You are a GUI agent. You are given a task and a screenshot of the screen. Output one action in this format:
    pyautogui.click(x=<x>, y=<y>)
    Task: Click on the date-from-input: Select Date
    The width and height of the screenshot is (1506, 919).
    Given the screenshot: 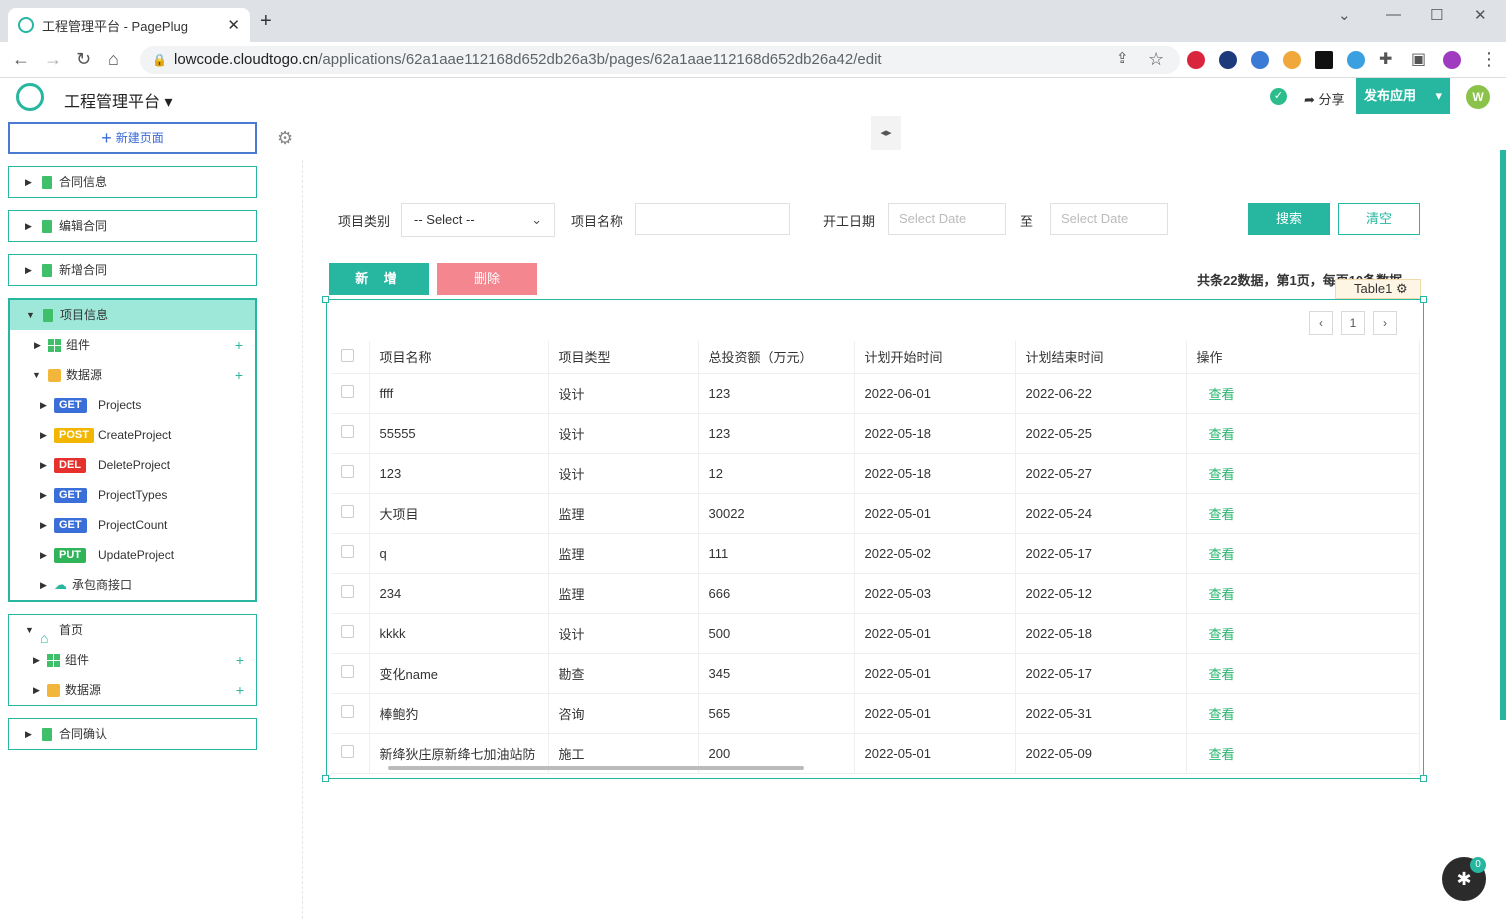 What is the action you would take?
    pyautogui.click(x=947, y=219)
    